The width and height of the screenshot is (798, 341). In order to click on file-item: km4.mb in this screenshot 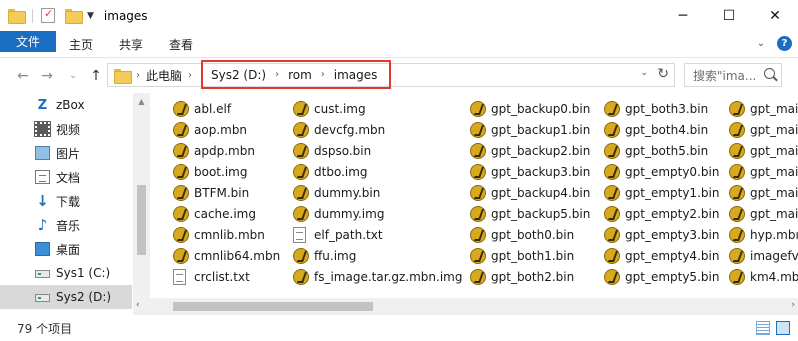, I will do `click(763, 276)`.